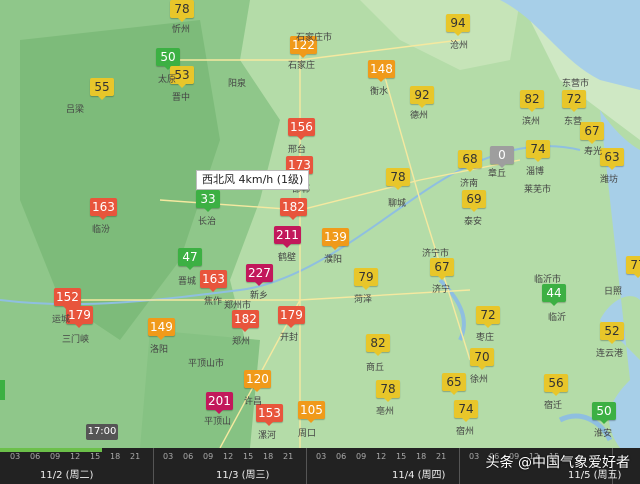 The image size is (640, 484). What do you see at coordinates (535, 172) in the screenshot?
I see `city-label: 淄博` at bounding box center [535, 172].